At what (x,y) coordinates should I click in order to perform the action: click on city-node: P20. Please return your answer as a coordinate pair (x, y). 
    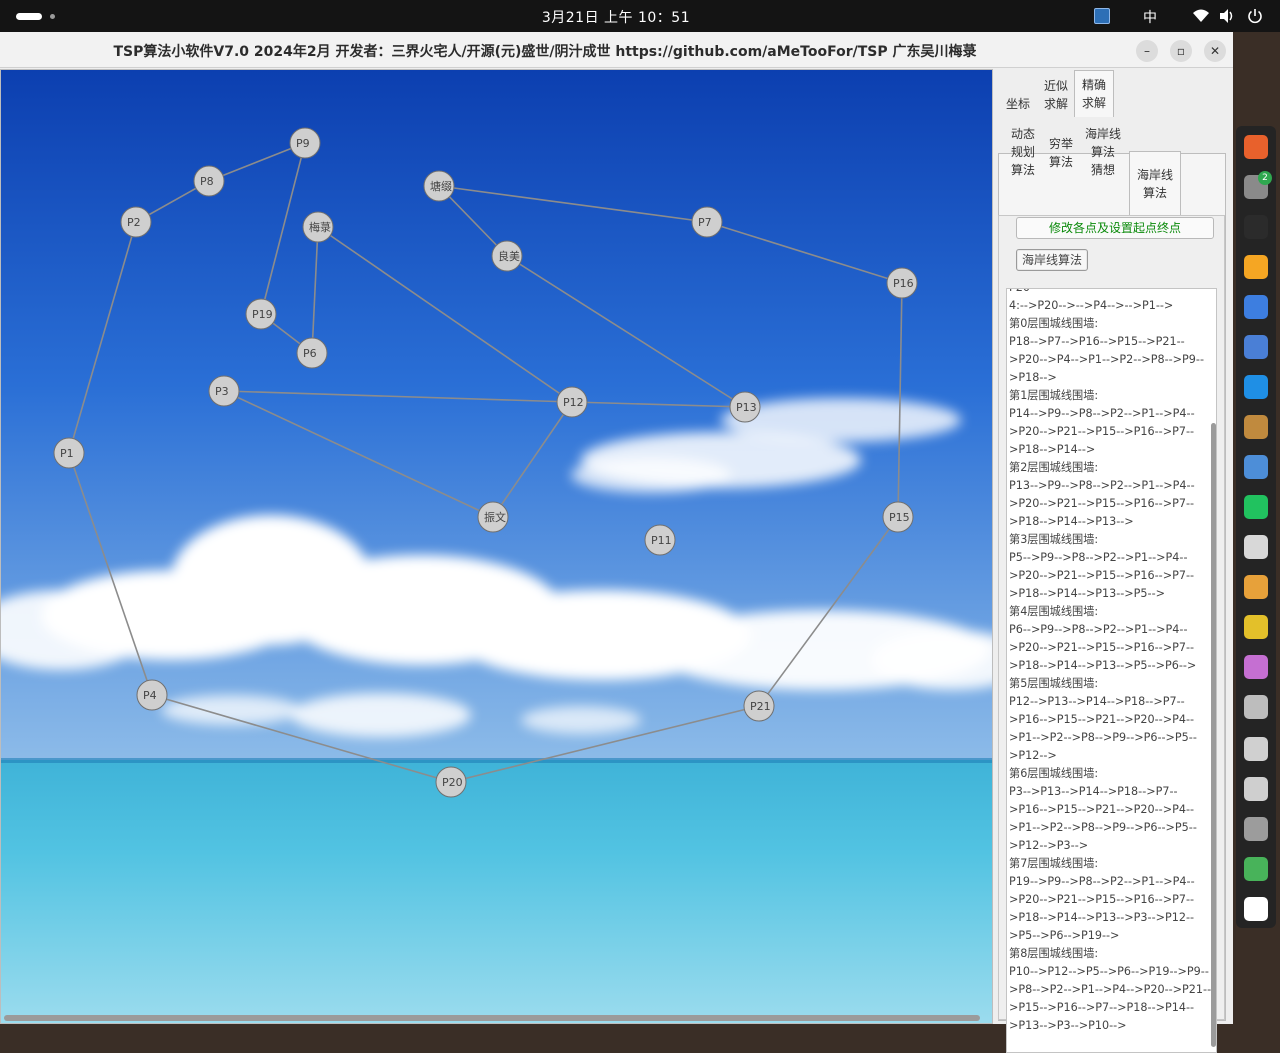
    Looking at the image, I should click on (451, 782).